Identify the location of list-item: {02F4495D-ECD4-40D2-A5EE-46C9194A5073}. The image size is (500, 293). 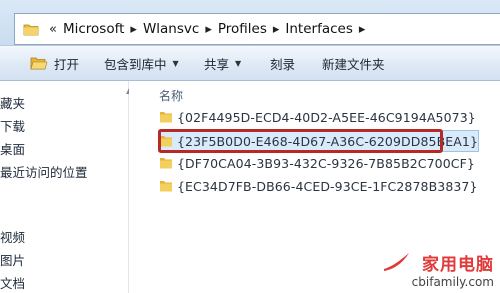
(317, 117).